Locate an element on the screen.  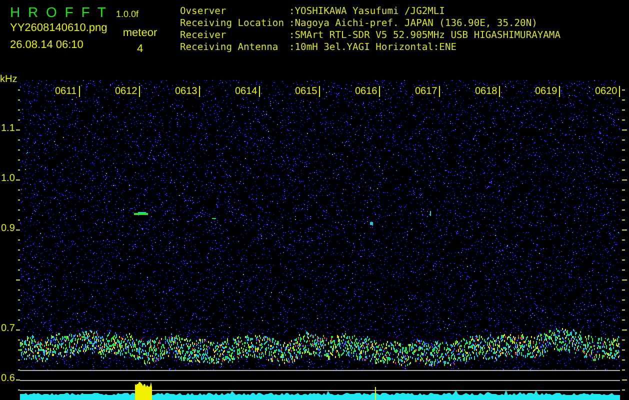
time-label: 0611 is located at coordinates (67, 91).